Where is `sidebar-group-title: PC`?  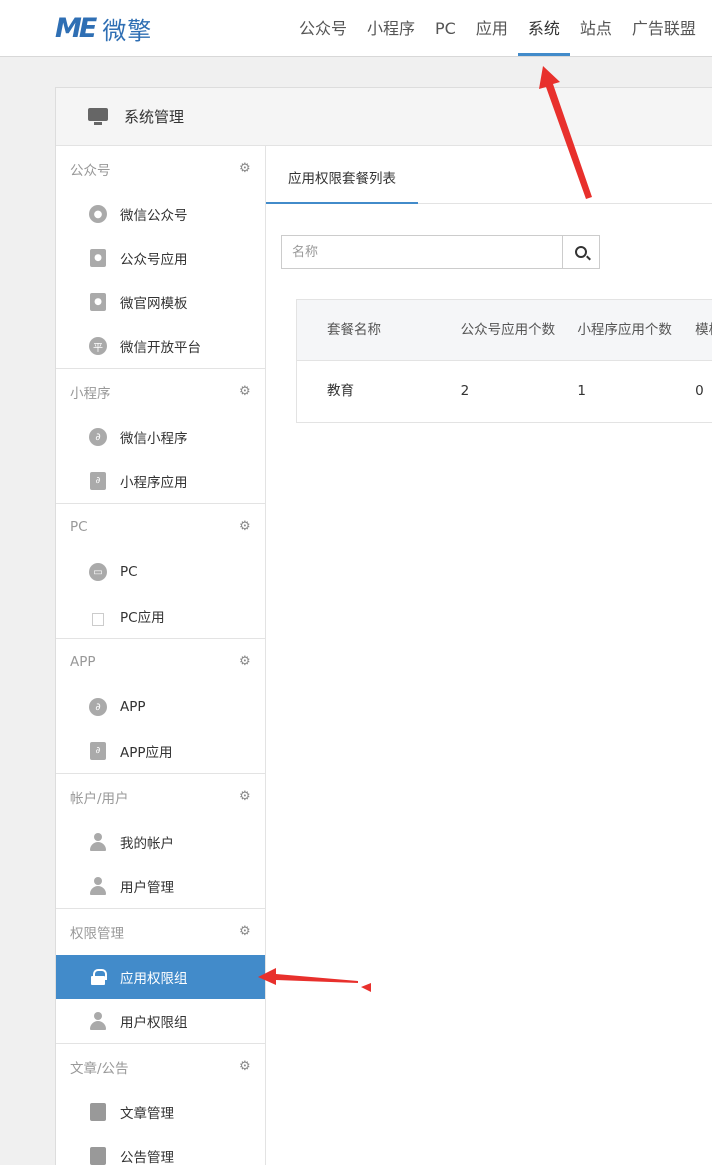 sidebar-group-title: PC is located at coordinates (79, 527).